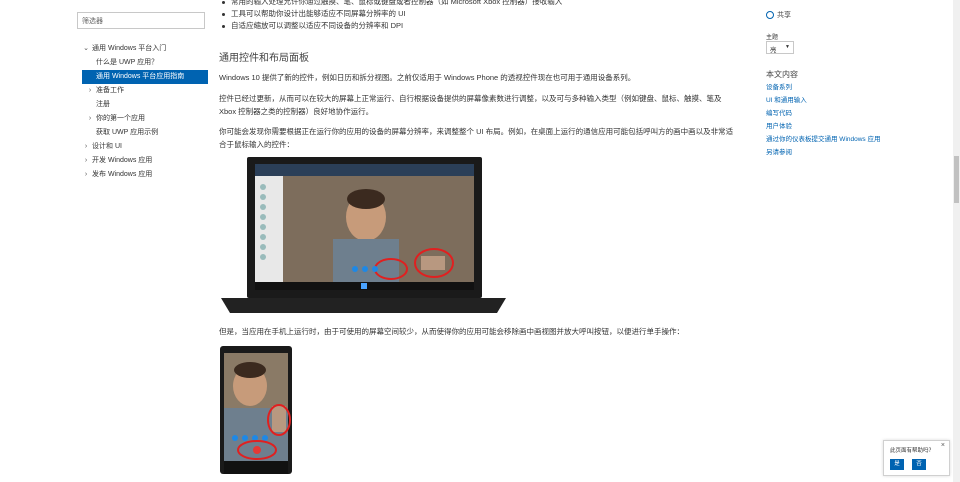  Describe the element at coordinates (86, 48) in the screenshot. I see `chevron-down-icon: ⌄` at that location.